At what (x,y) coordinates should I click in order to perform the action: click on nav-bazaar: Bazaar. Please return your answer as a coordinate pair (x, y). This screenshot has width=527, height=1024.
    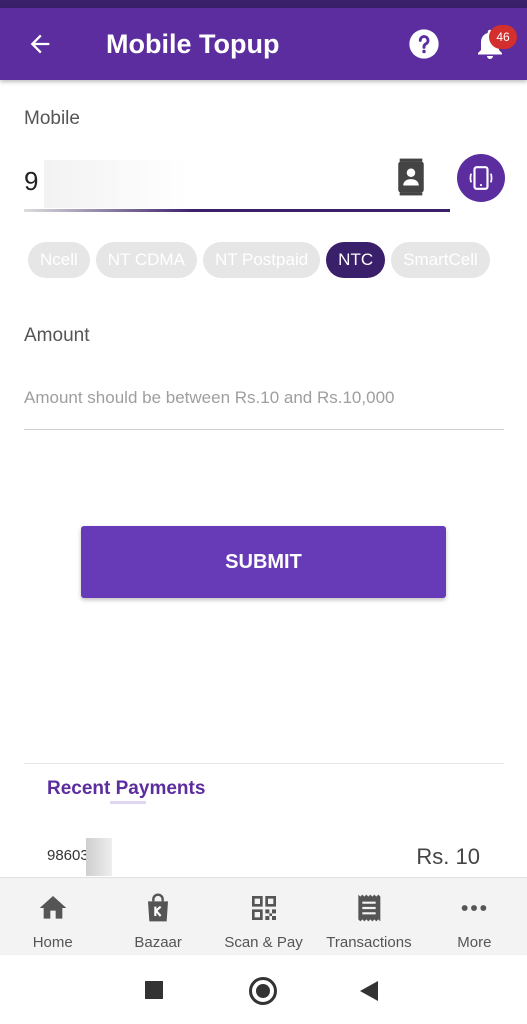
    Looking at the image, I should click on (157, 916).